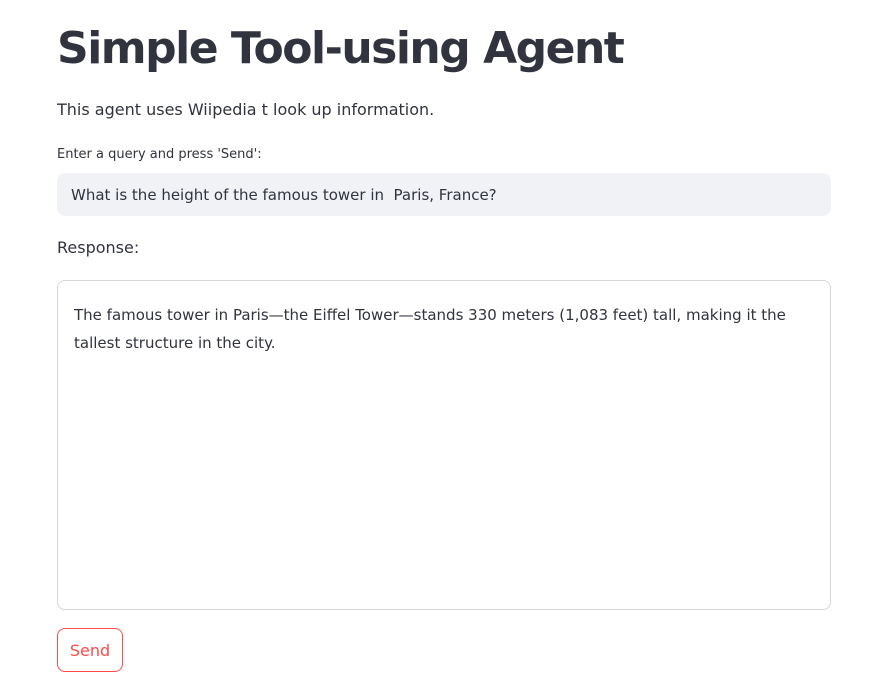  Describe the element at coordinates (98, 247) in the screenshot. I see `response-label: Response:` at that location.